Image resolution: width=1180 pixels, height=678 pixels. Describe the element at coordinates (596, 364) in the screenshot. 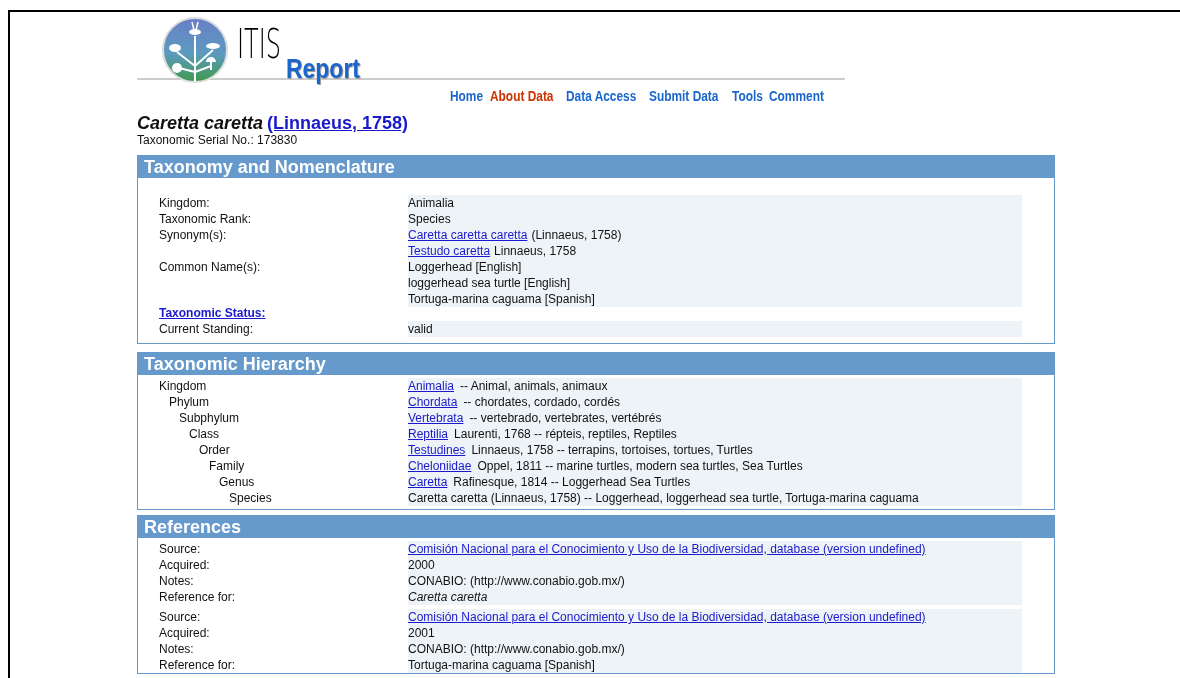

I see `section-header: Taxonomic Hierarchy` at that location.